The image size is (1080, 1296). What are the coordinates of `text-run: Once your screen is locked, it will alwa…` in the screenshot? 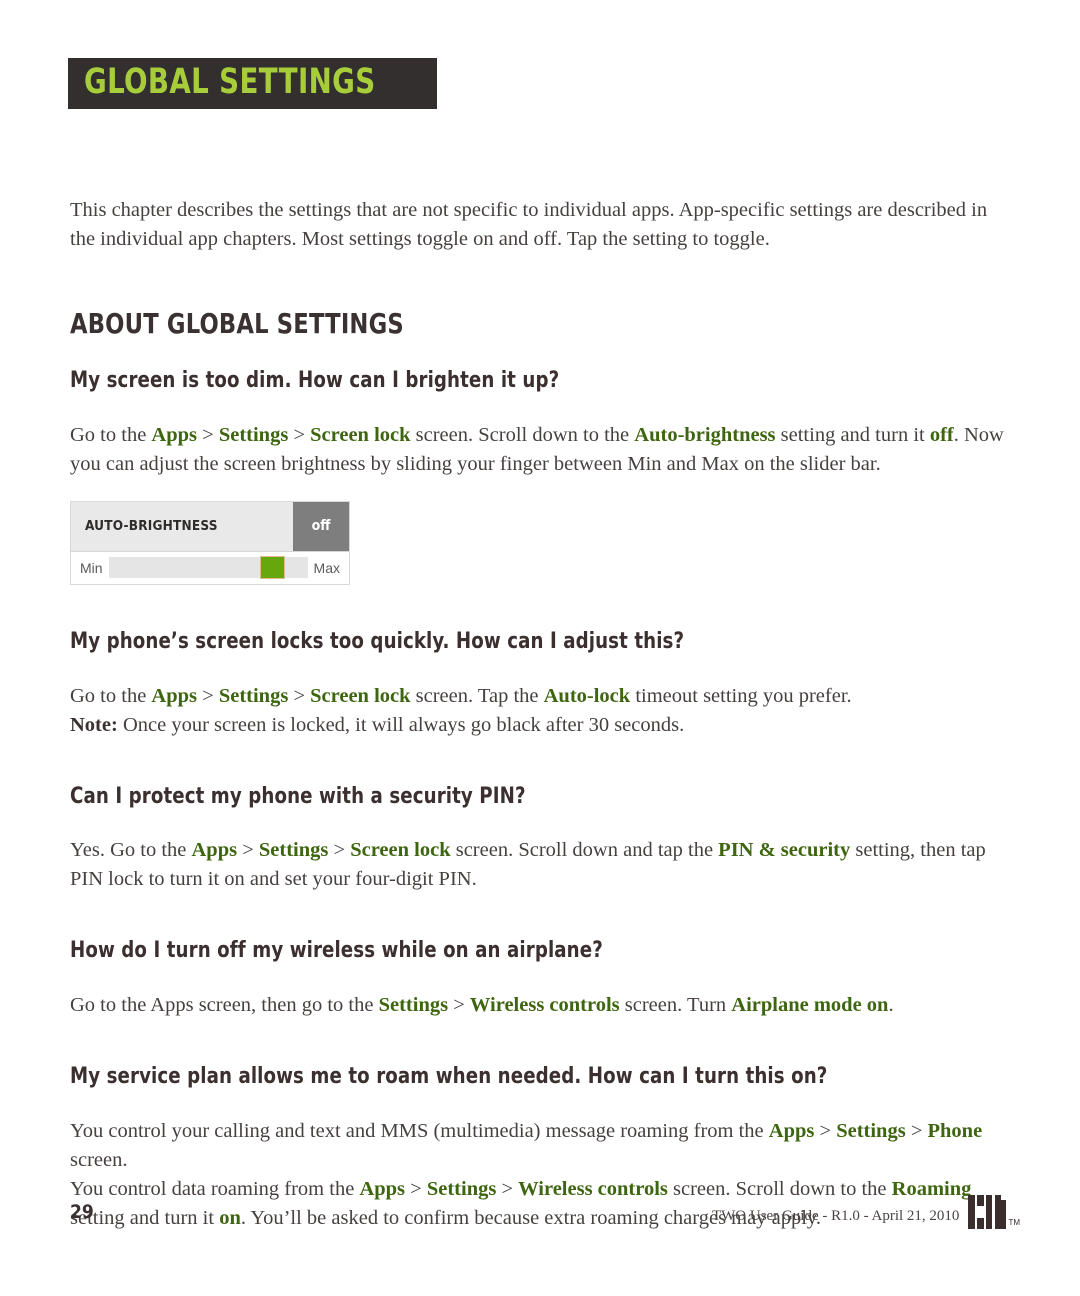 It's located at (401, 724).